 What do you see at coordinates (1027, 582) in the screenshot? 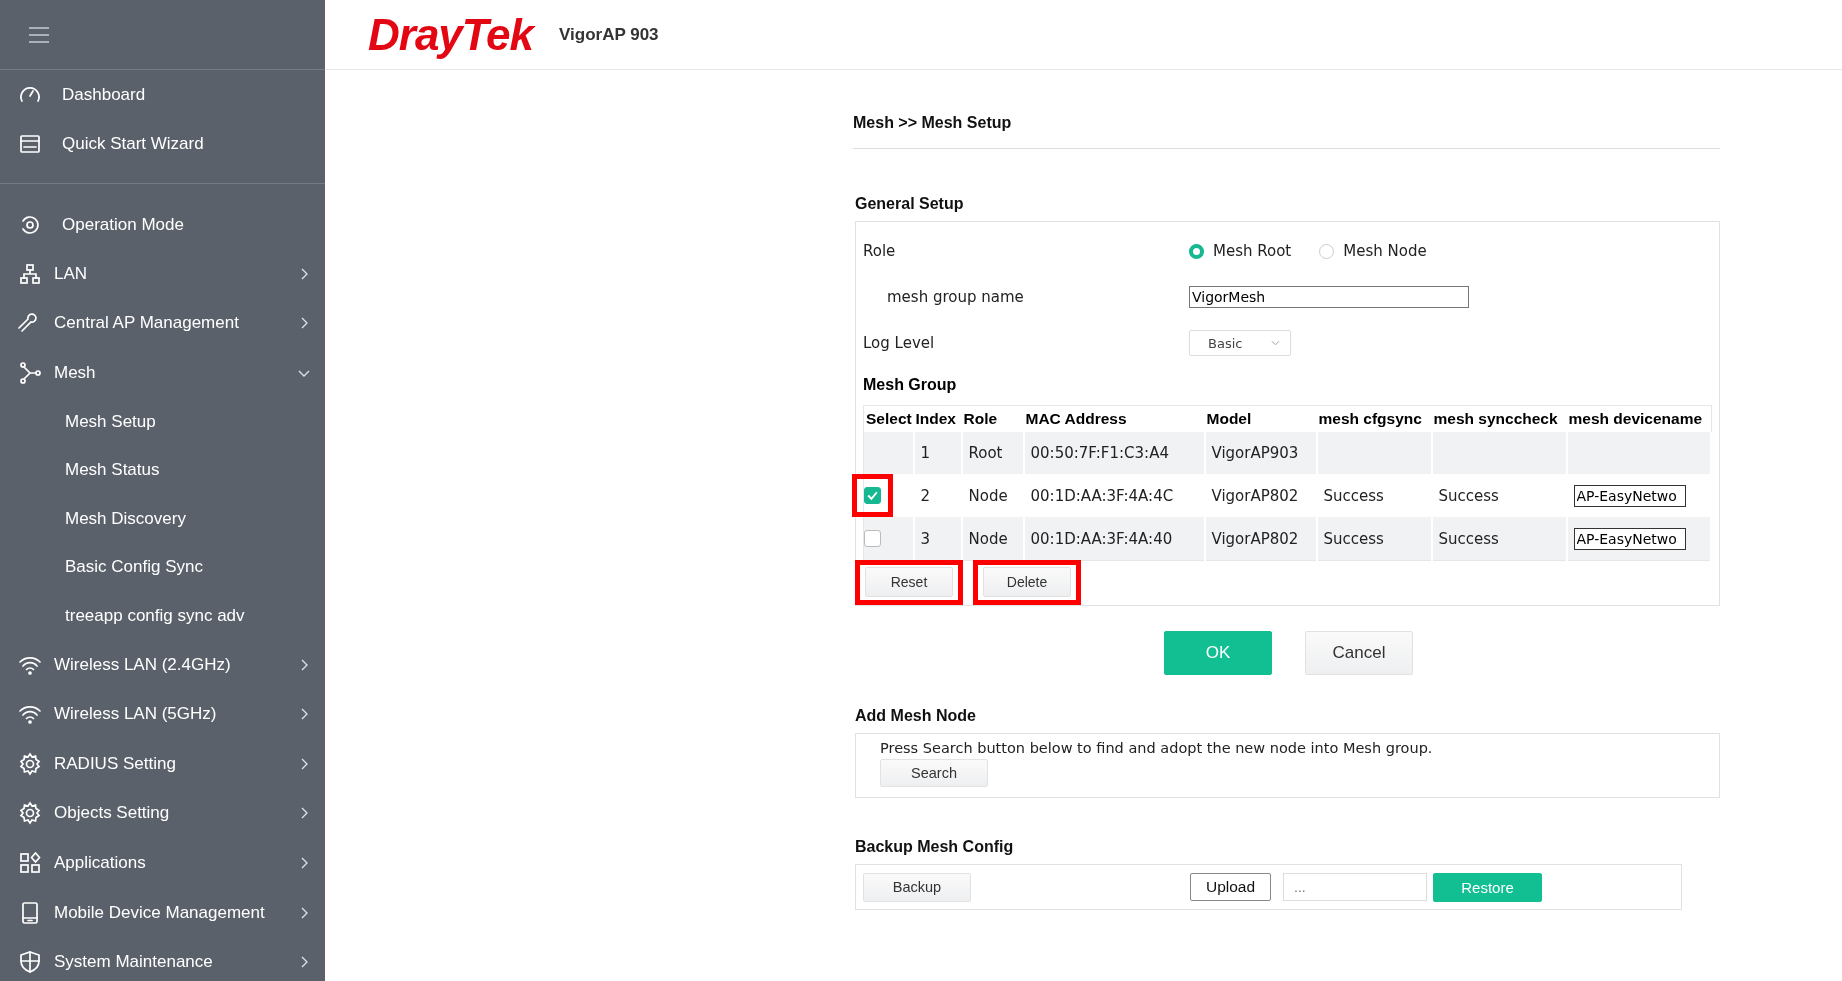
I see `action-button: Delete` at bounding box center [1027, 582].